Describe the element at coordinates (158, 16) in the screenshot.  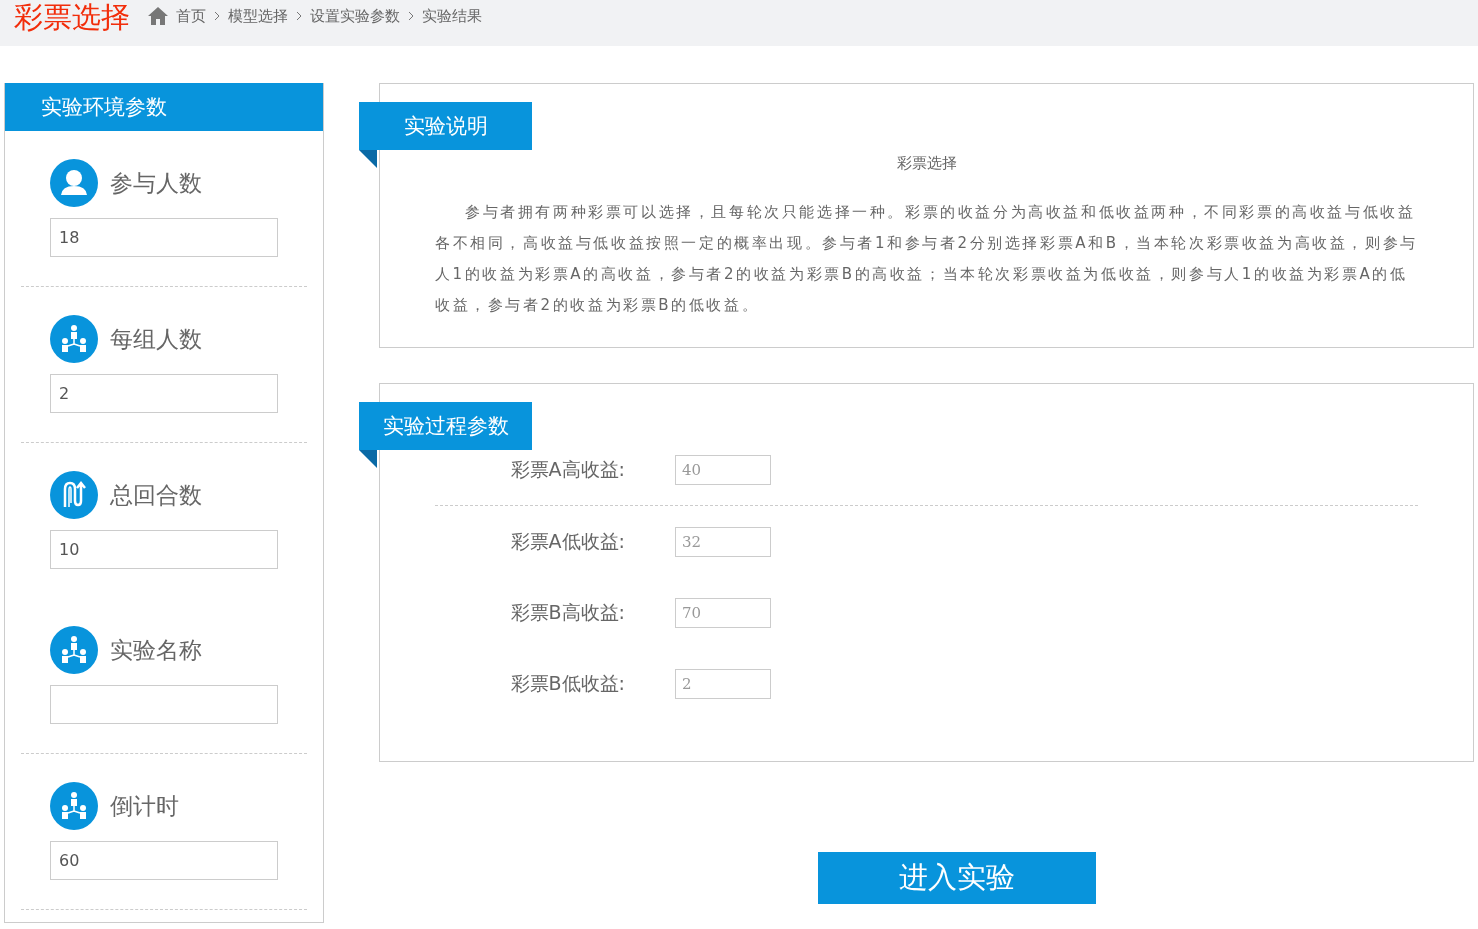
I see `home-icon` at that location.